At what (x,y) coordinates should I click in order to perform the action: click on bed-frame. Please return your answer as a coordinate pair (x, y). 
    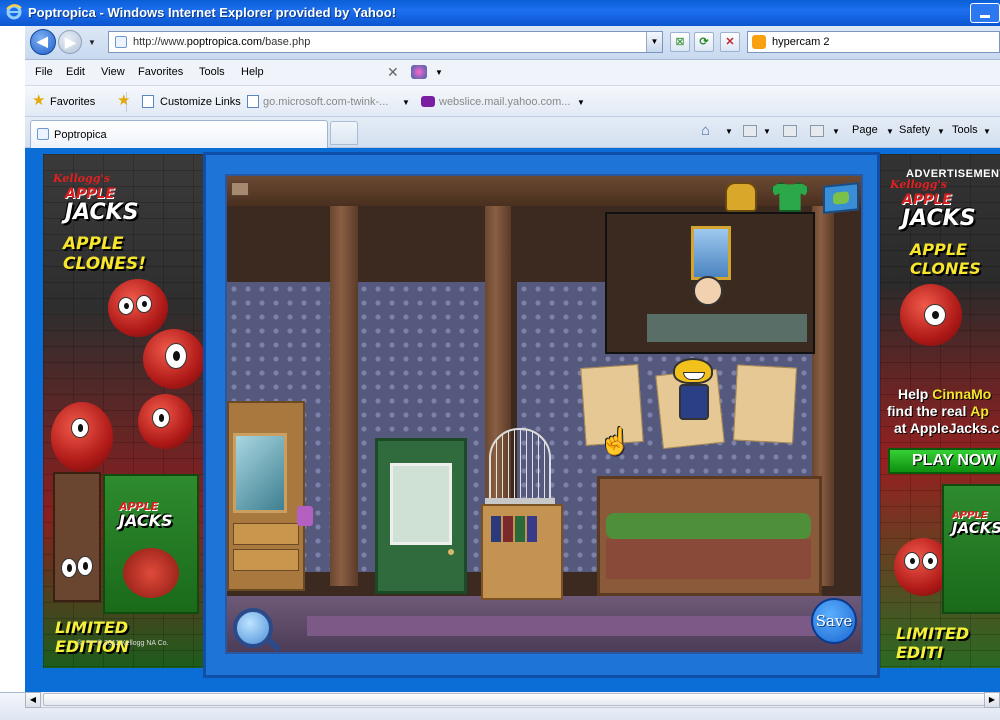
    Looking at the image, I should click on (708, 559).